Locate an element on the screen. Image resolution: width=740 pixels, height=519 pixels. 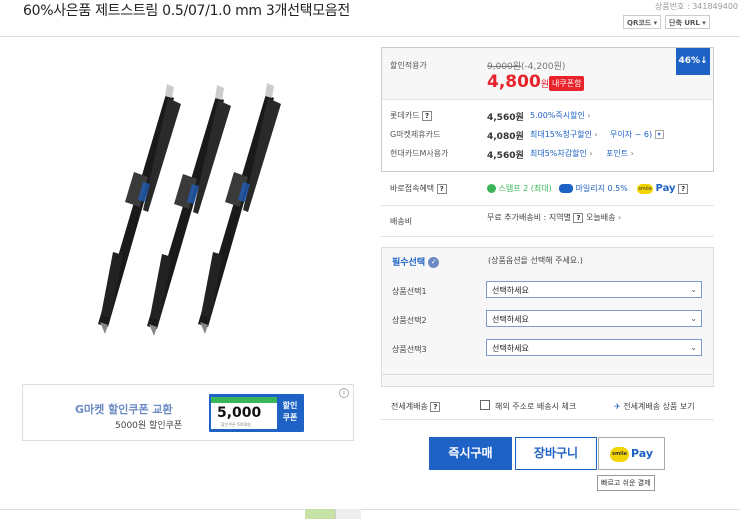
coupon-amount: 5,000 is located at coordinates (239, 413).